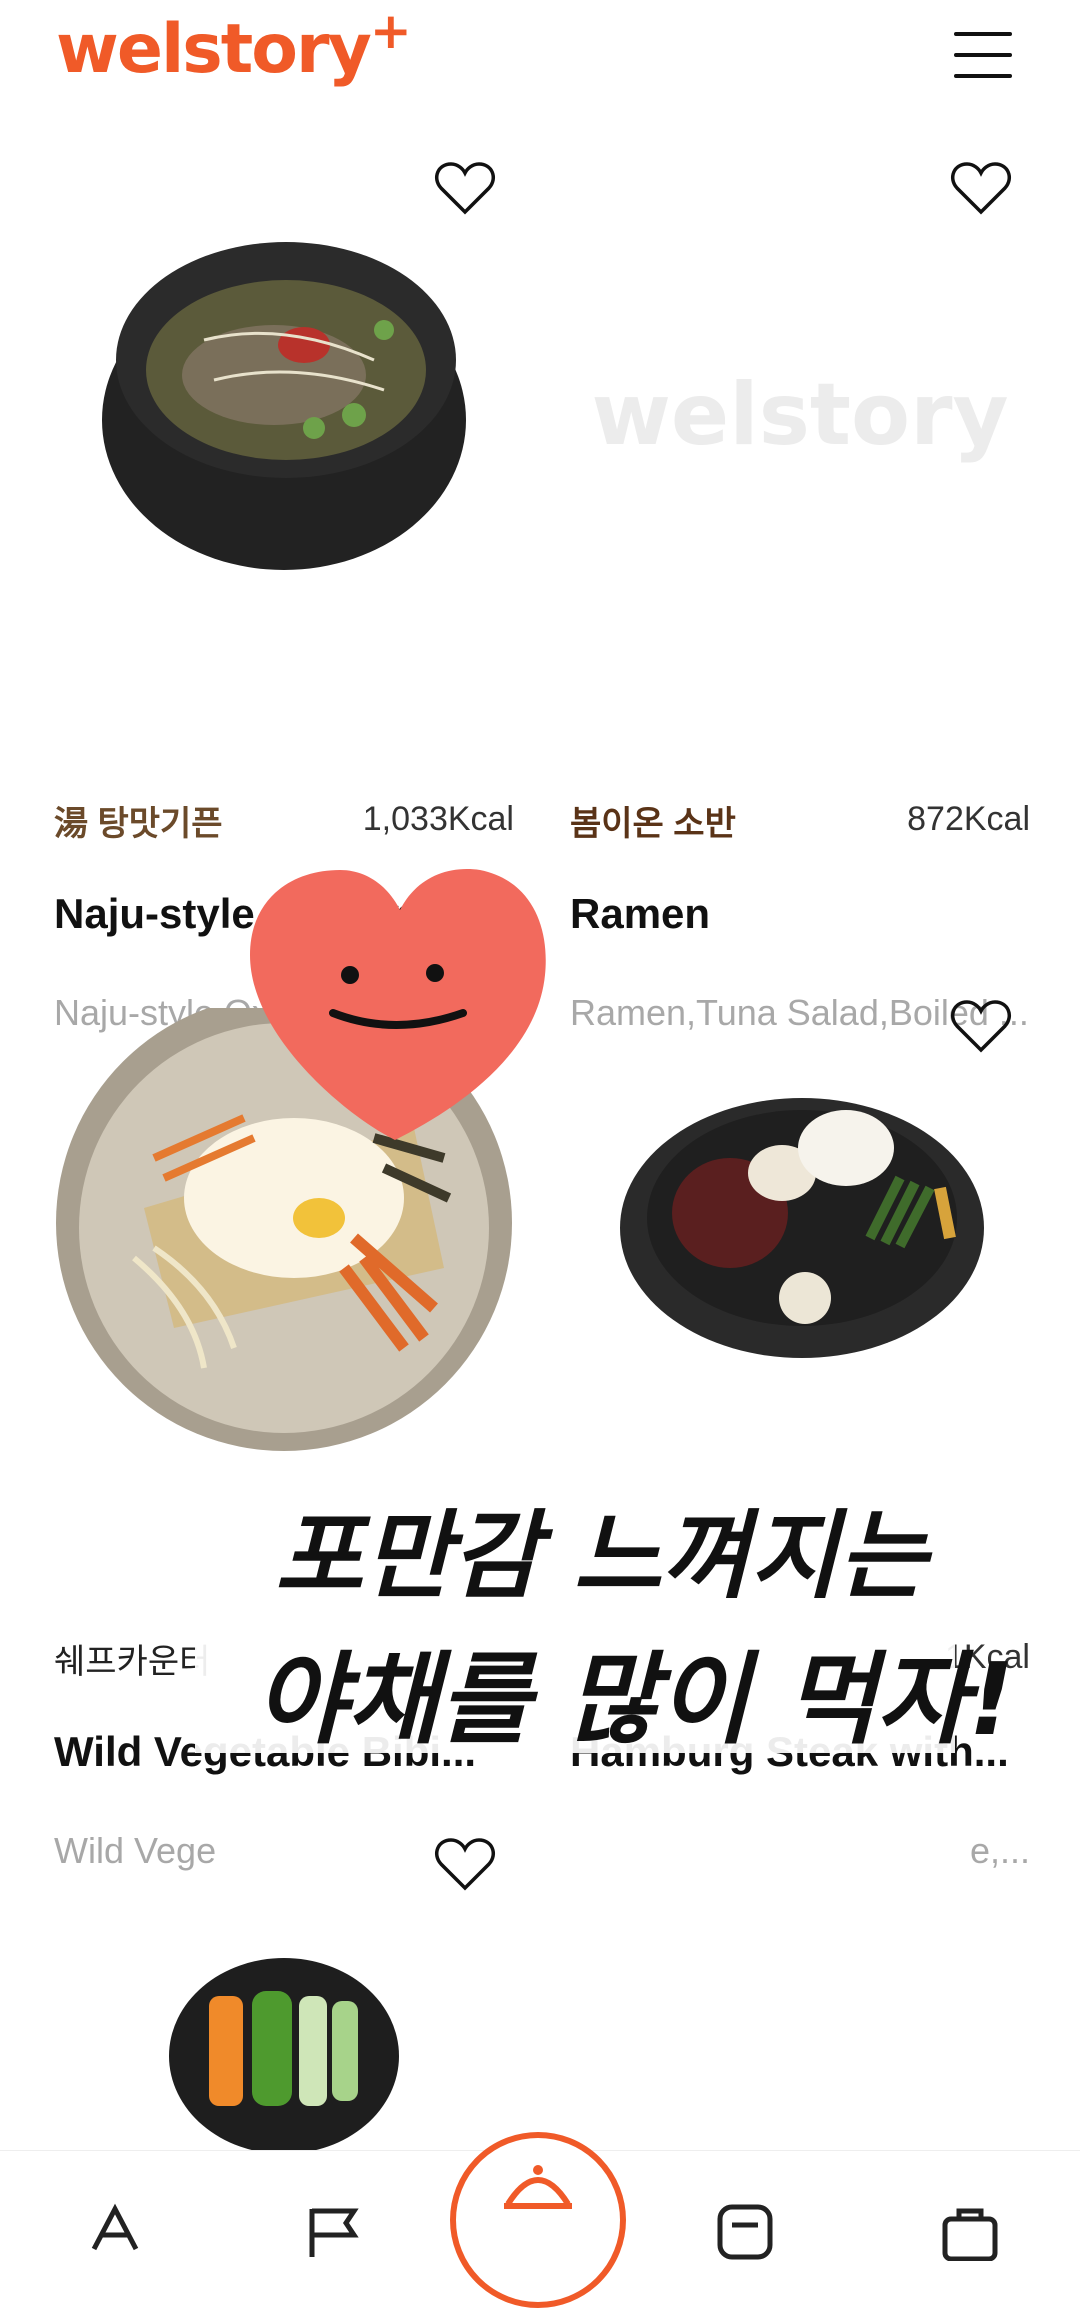 Image resolution: width=1080 pixels, height=2308 pixels. I want to click on cloche-order-button, so click(538, 2220).